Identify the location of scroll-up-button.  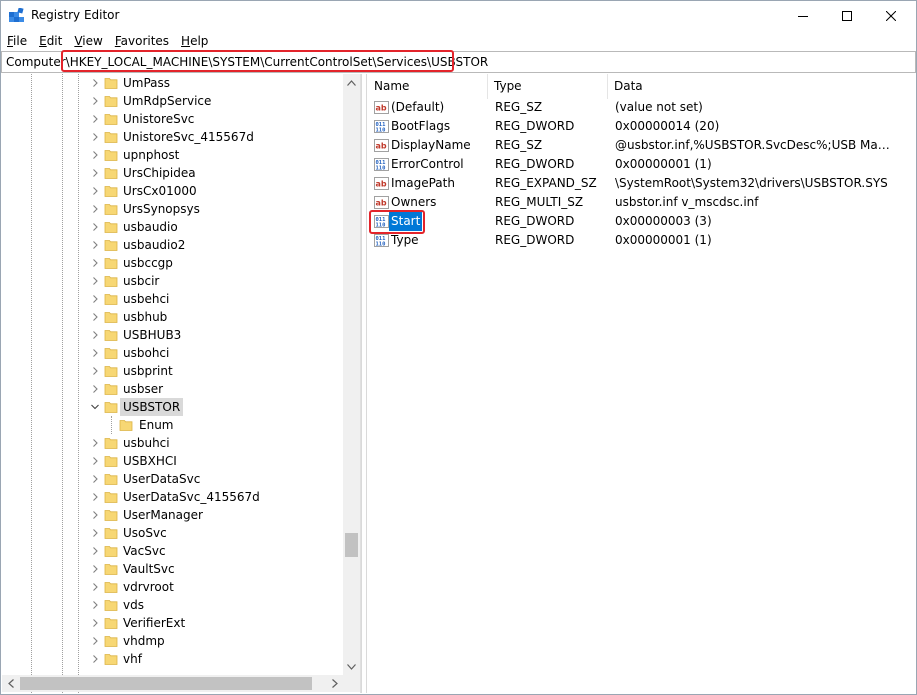
(351, 82).